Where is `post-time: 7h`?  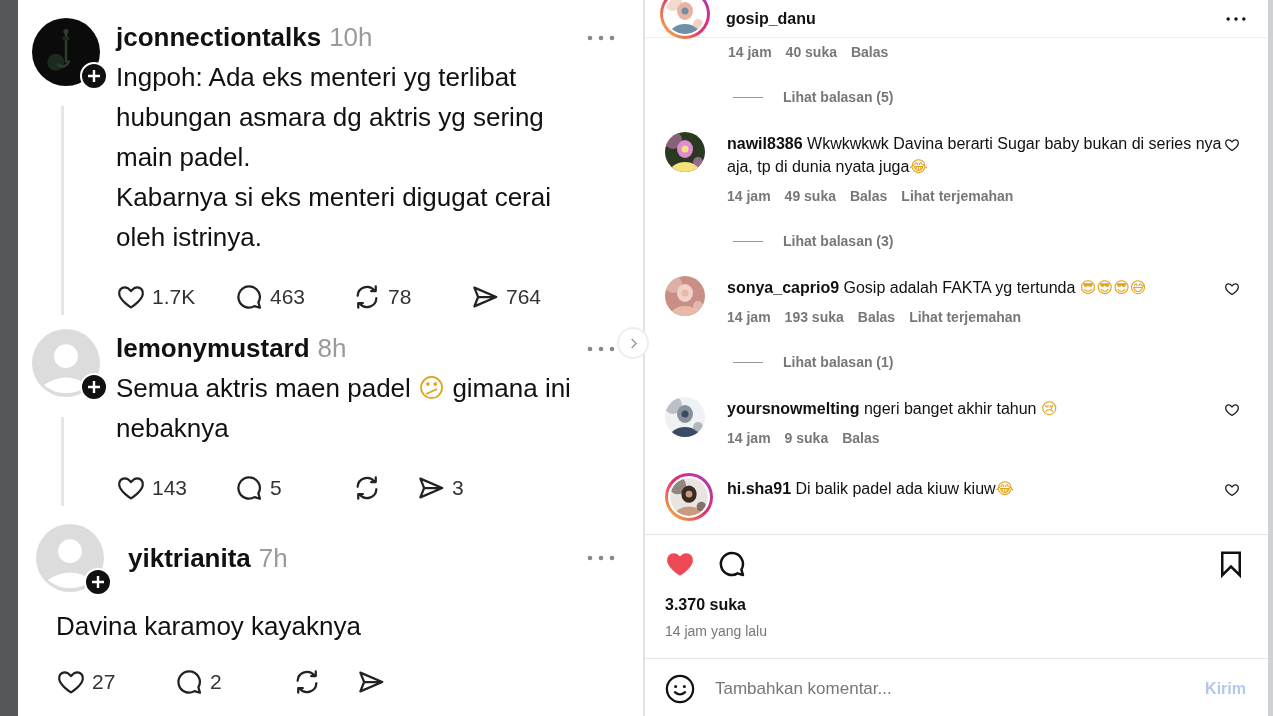
post-time: 7h is located at coordinates (273, 558).